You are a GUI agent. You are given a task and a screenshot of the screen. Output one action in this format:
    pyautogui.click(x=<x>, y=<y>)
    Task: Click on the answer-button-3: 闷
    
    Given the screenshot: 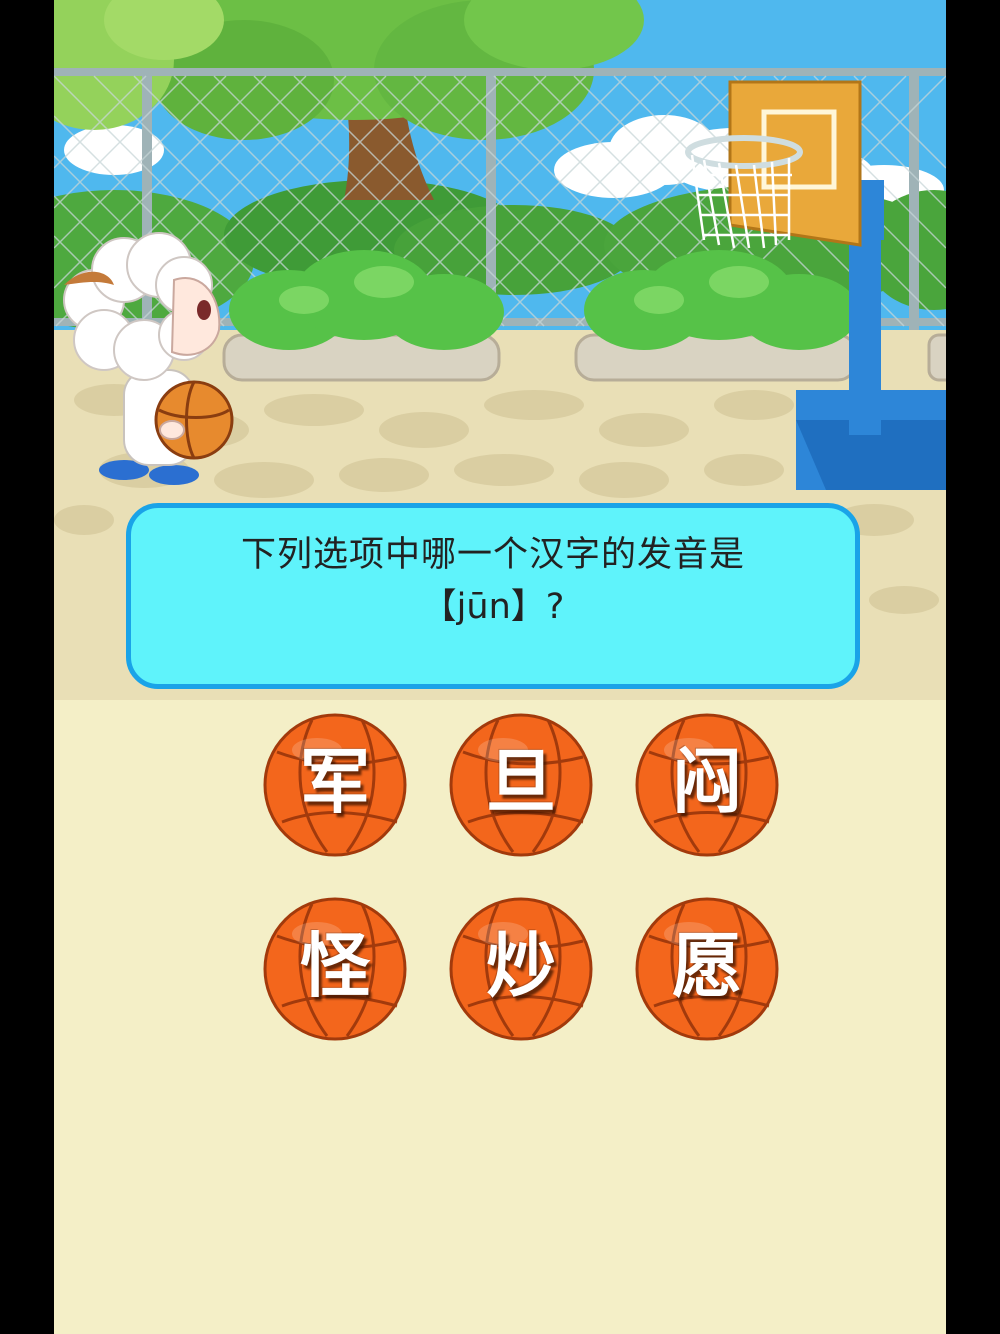 What is the action you would take?
    pyautogui.click(x=707, y=785)
    